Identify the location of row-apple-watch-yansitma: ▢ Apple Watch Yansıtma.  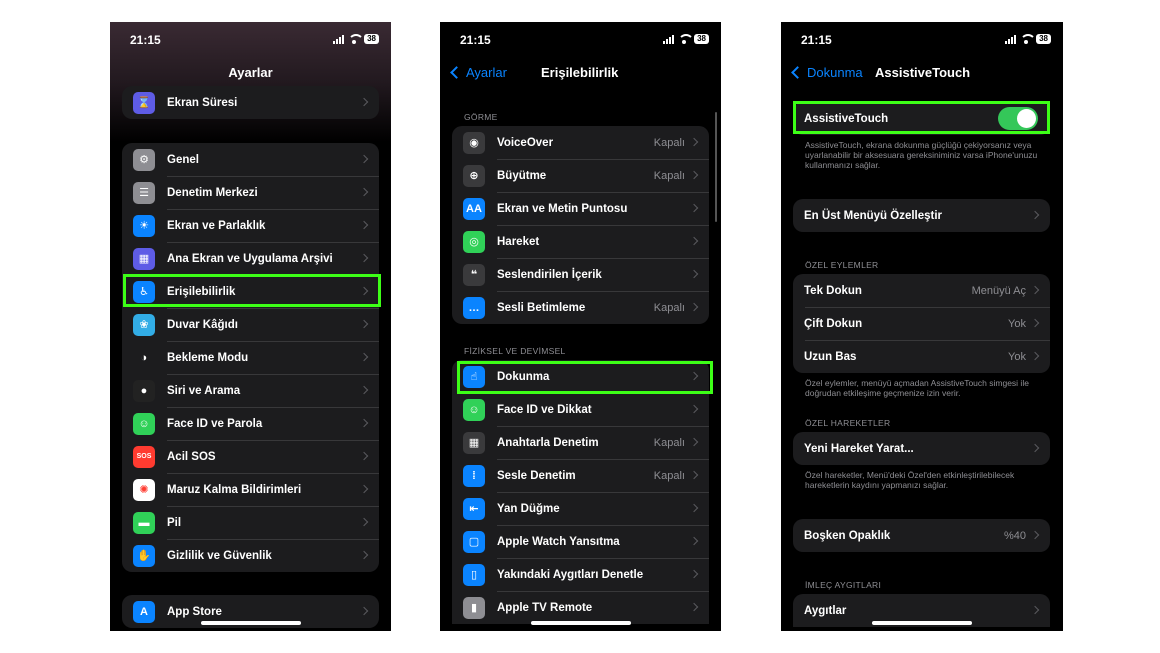
(580, 541).